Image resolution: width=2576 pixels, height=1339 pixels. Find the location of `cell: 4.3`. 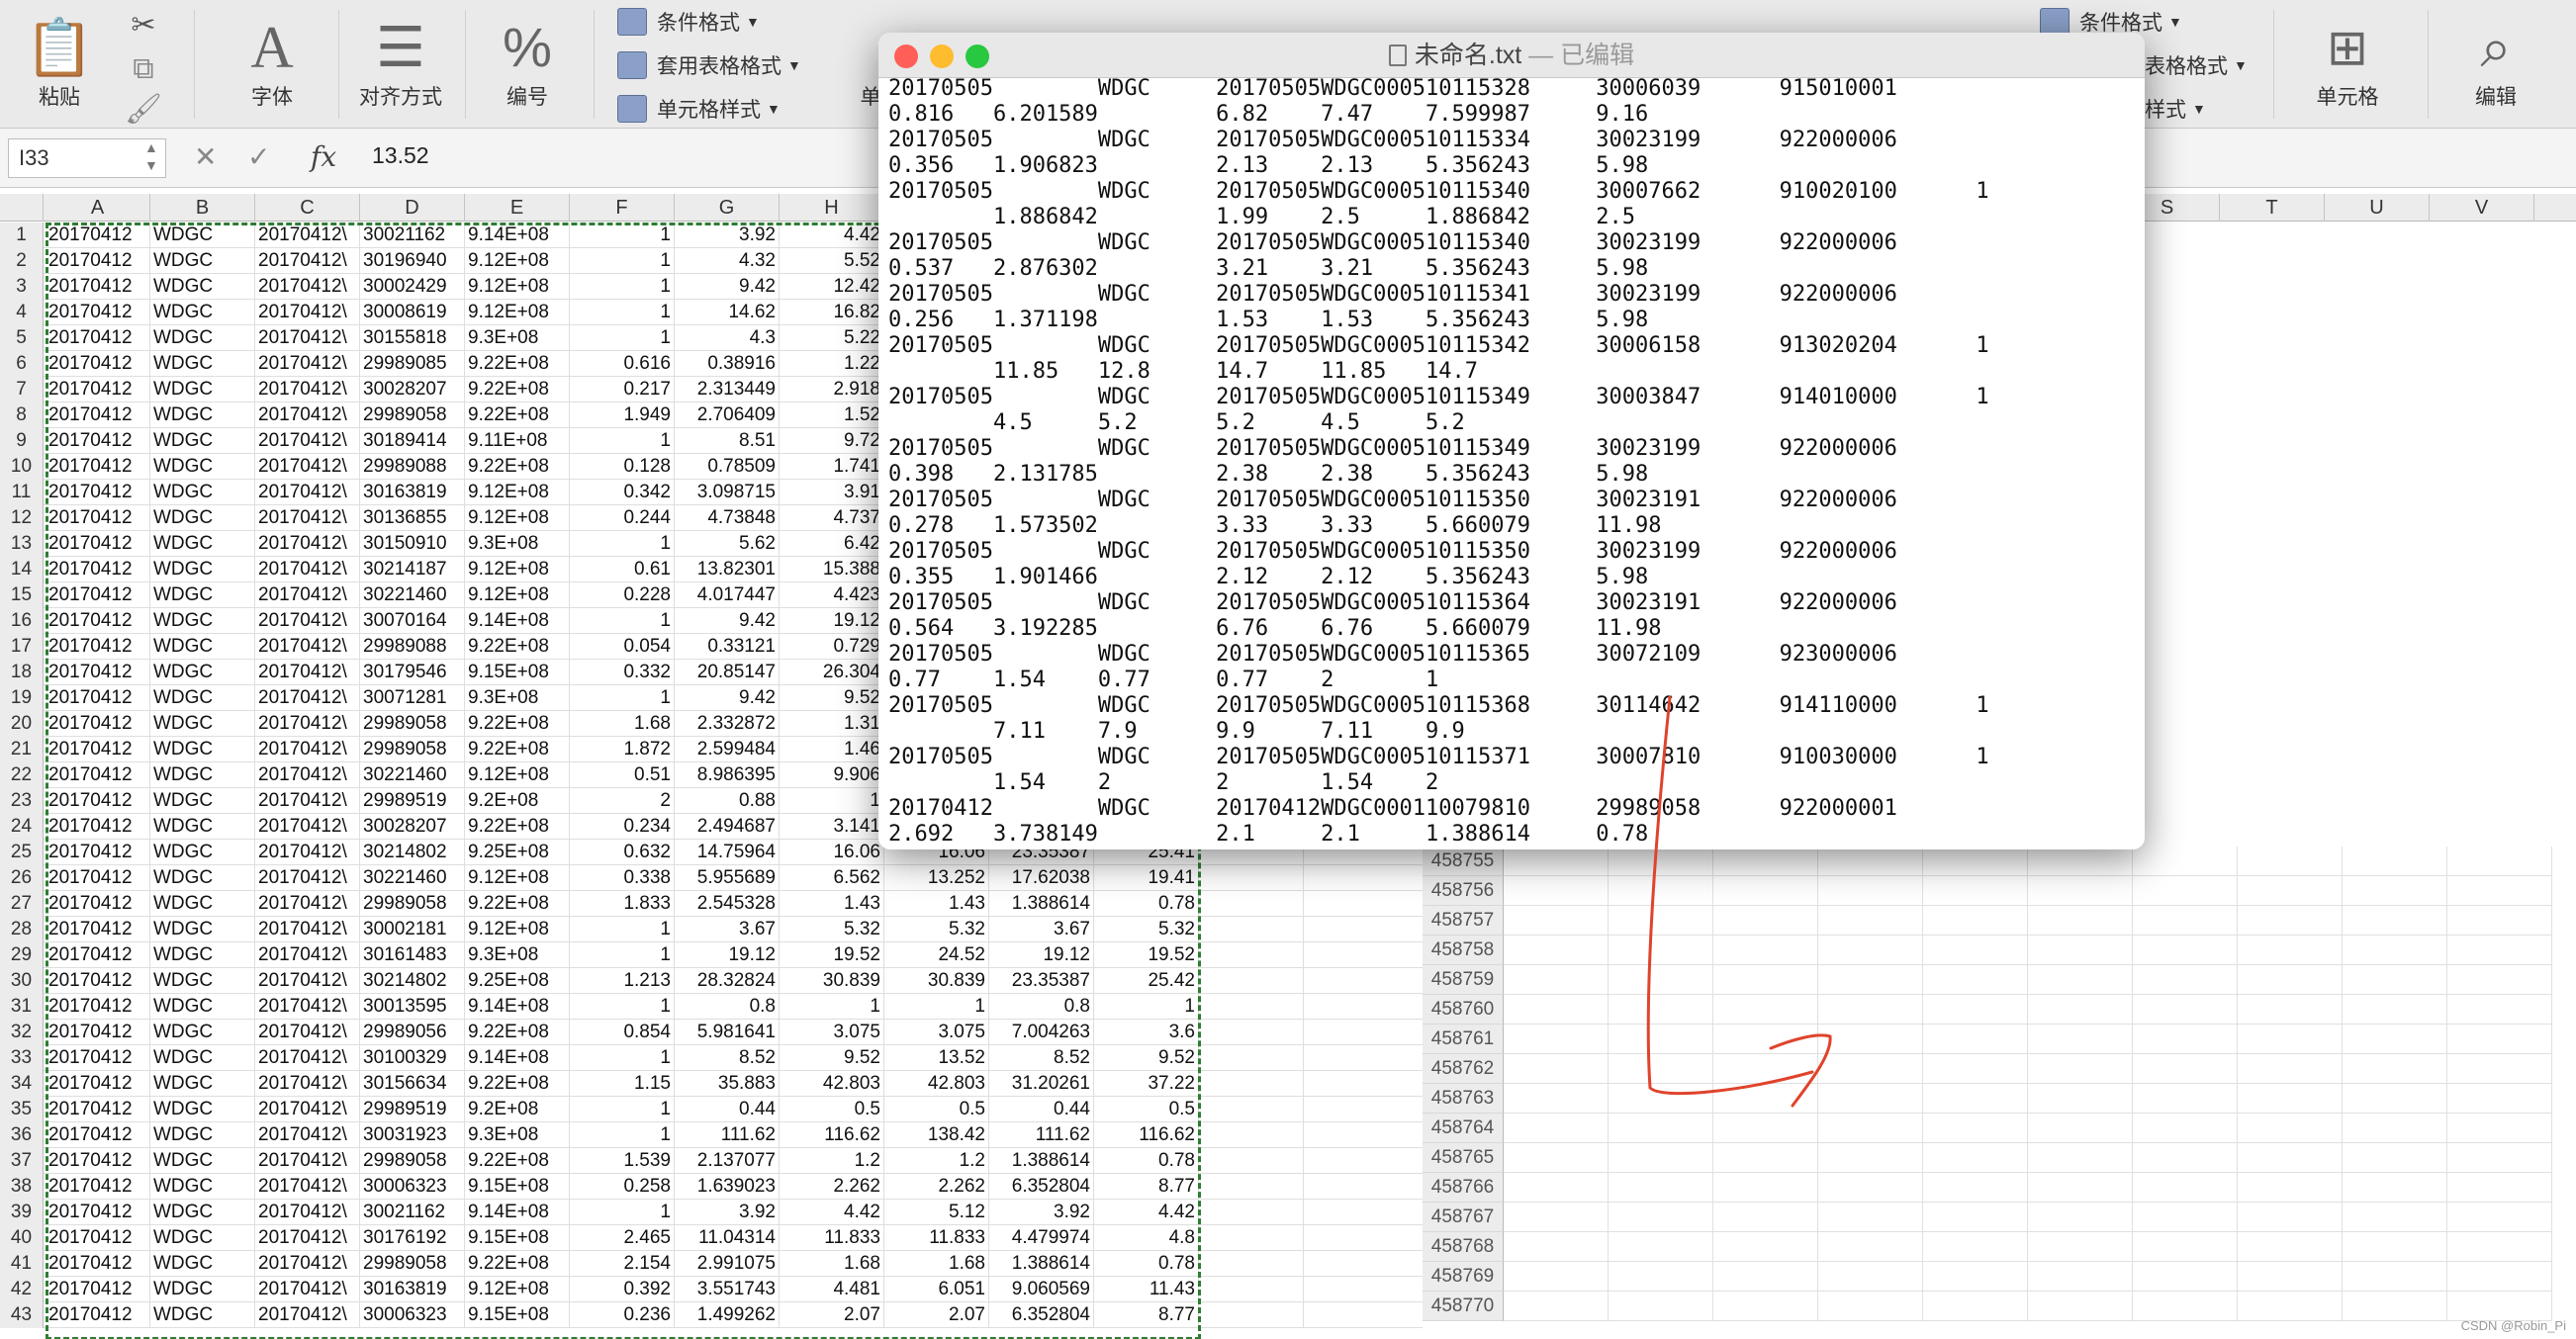

cell: 4.3 is located at coordinates (728, 338).